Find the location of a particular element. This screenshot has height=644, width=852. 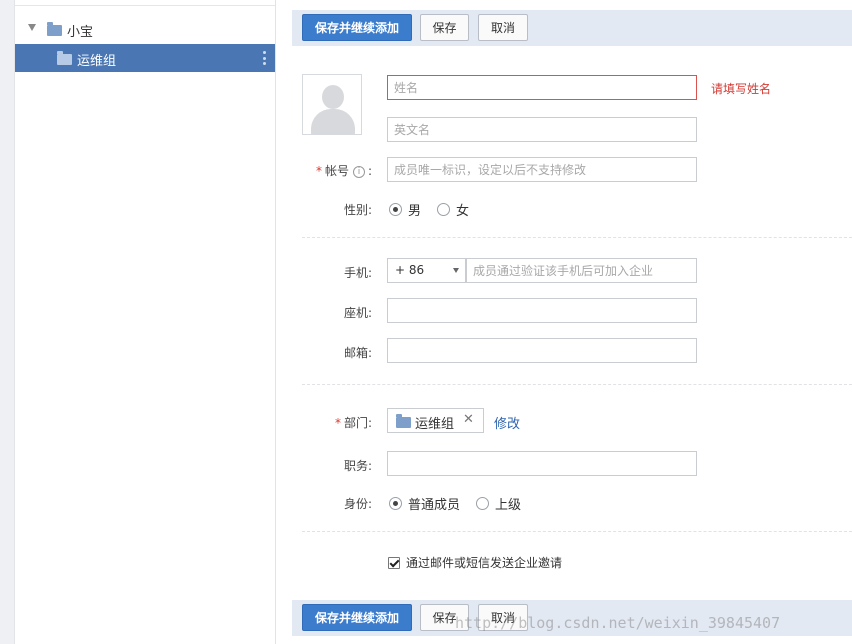

name-input is located at coordinates (542, 87).